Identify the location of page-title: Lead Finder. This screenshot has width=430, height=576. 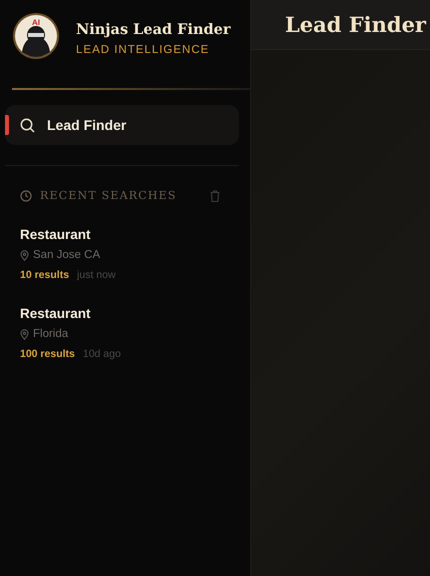
(355, 24).